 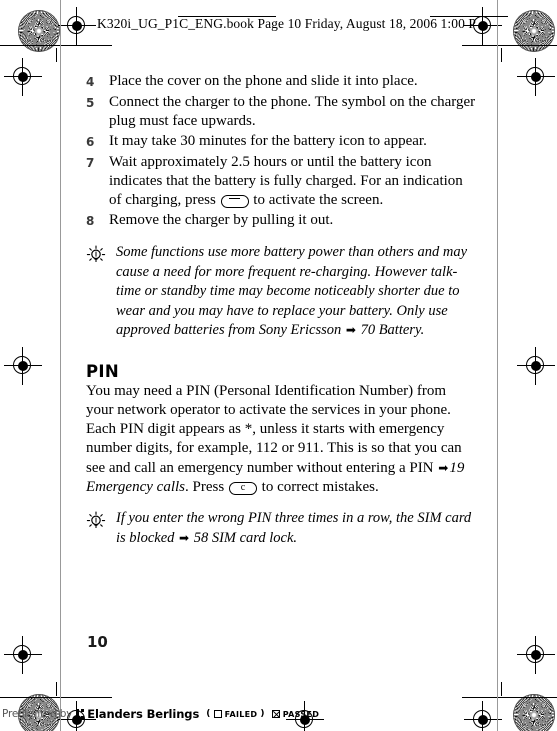 What do you see at coordinates (483, 716) in the screenshot?
I see `registration-mark-bottom-right` at bounding box center [483, 716].